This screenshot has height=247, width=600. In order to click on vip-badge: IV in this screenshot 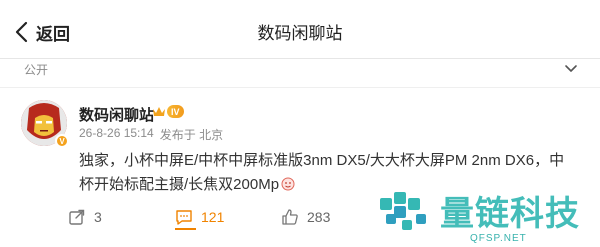, I will do `click(168, 111)`.